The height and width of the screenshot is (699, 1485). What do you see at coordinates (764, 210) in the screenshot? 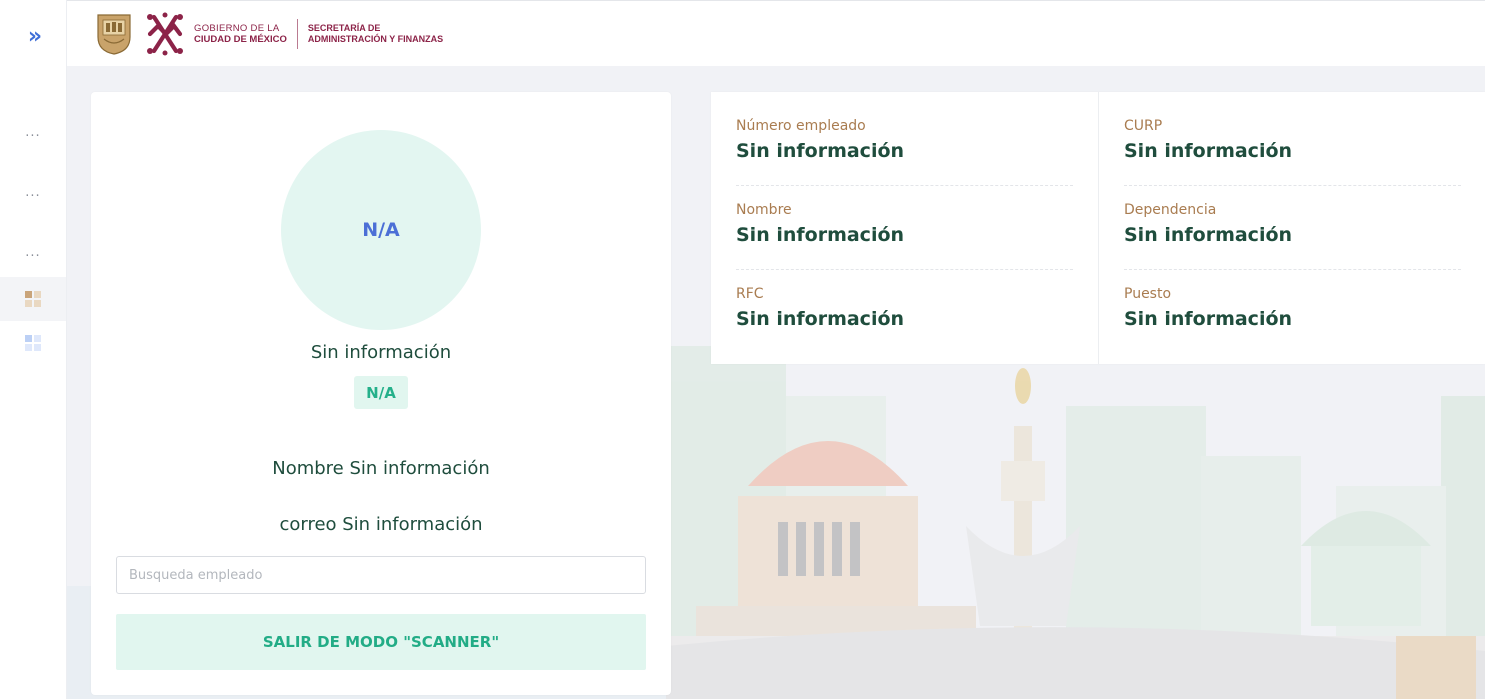
I see `field-label: Nombre` at bounding box center [764, 210].